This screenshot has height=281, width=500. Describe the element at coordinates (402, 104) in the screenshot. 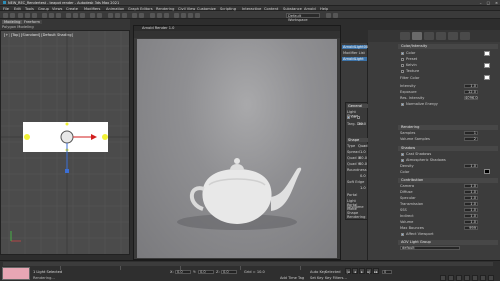

I see `normalize-checkbox` at that location.